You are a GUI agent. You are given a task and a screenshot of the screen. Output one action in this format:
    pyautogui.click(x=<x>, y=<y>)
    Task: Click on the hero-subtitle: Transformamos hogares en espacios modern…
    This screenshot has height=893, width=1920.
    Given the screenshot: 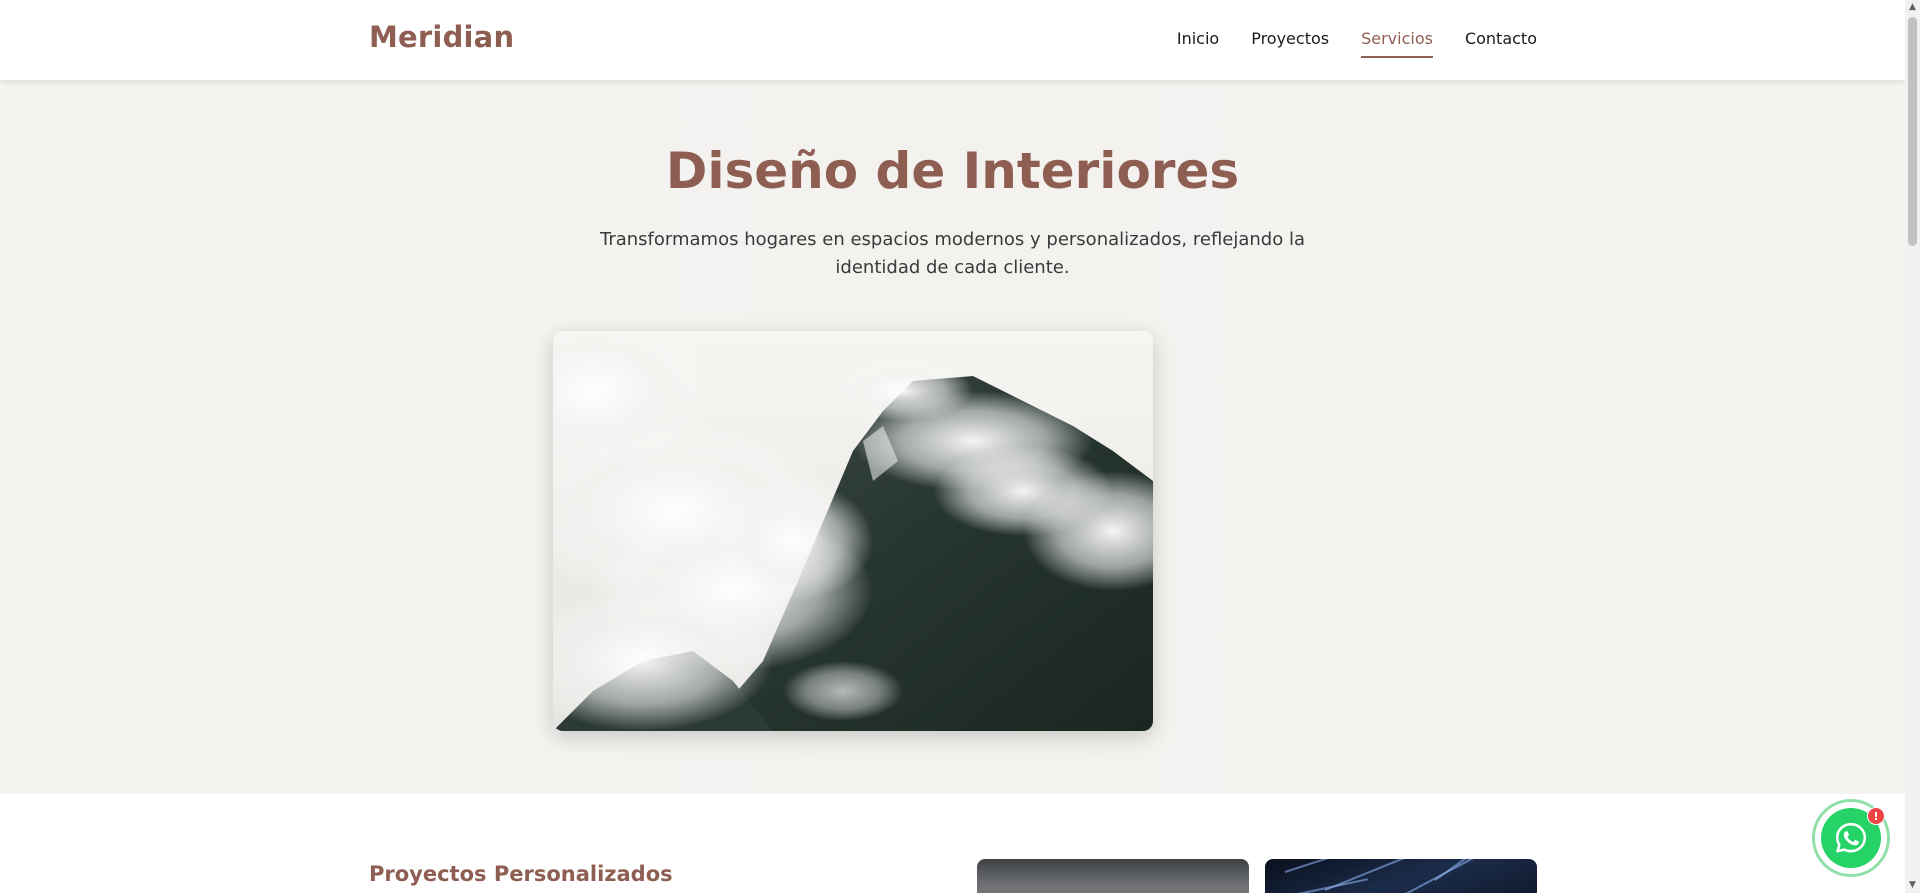 What is the action you would take?
    pyautogui.click(x=952, y=253)
    